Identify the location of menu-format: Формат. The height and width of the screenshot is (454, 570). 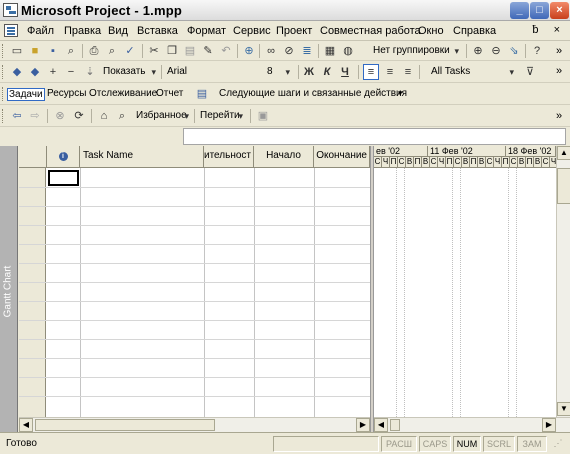
(206, 31).